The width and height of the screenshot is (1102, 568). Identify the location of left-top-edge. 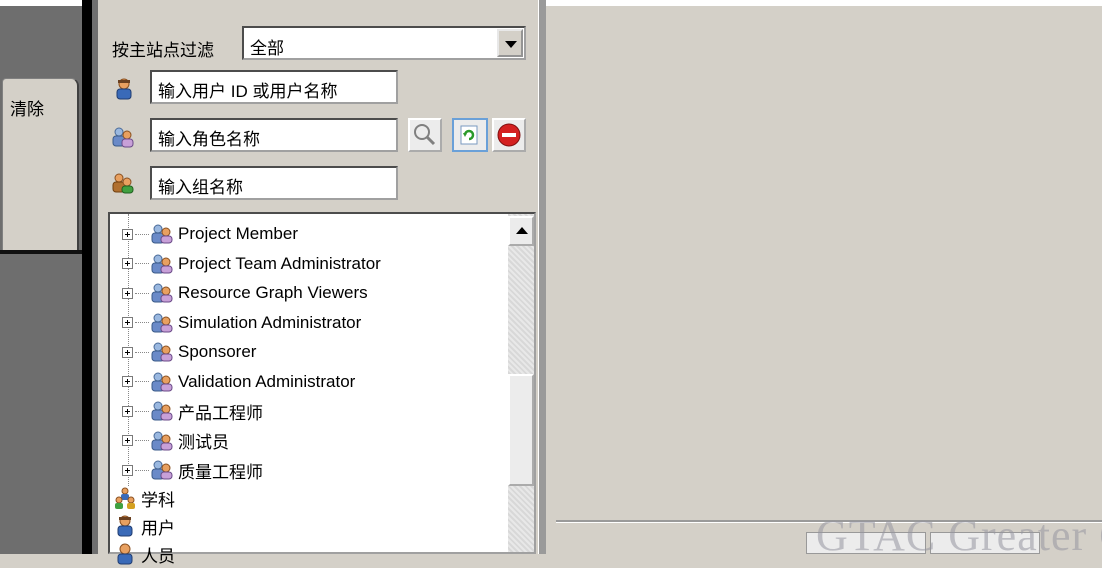
(41, 3).